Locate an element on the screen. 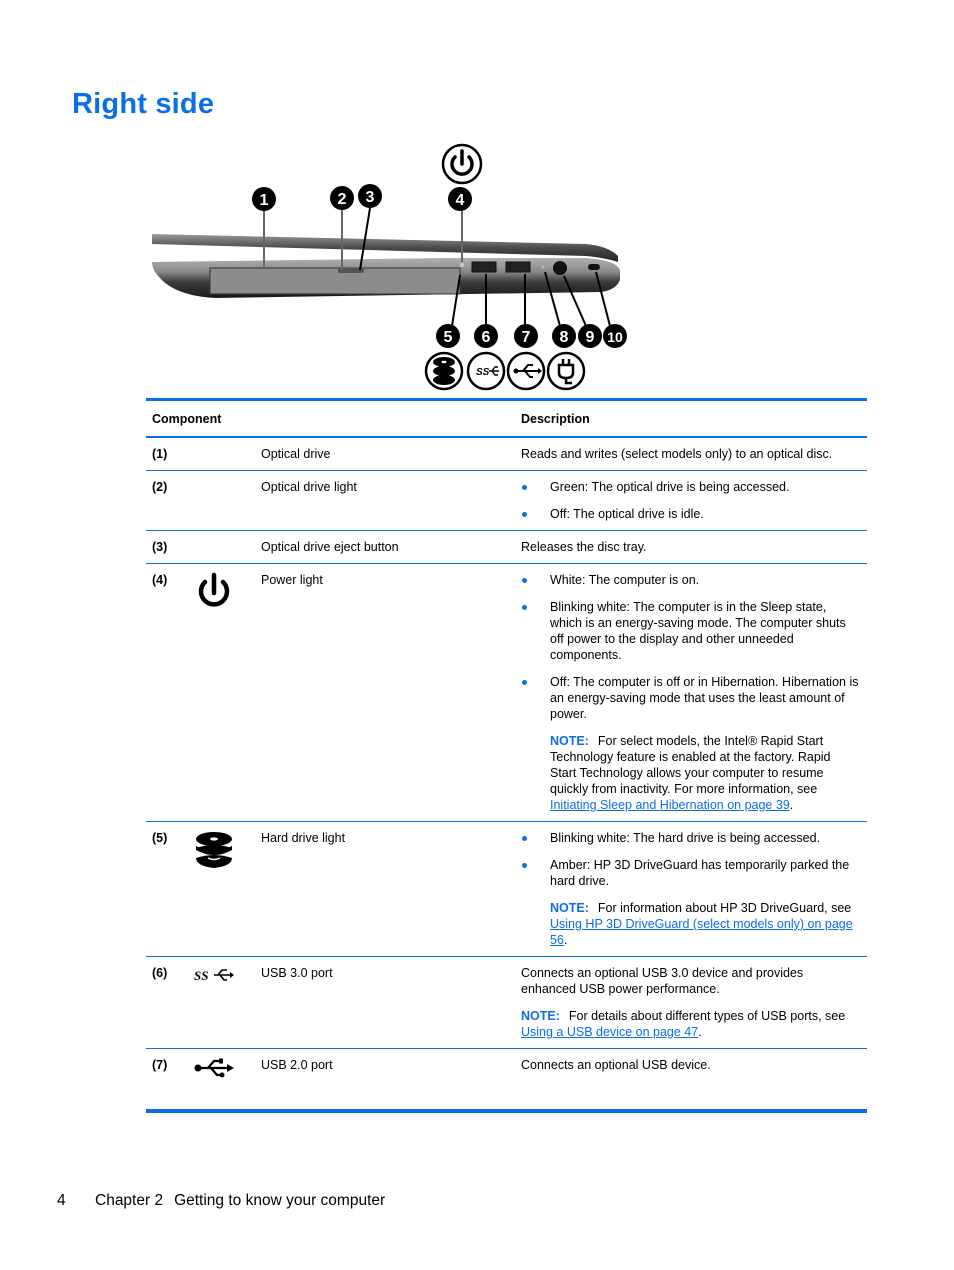  component-number: (2) is located at coordinates (160, 487).